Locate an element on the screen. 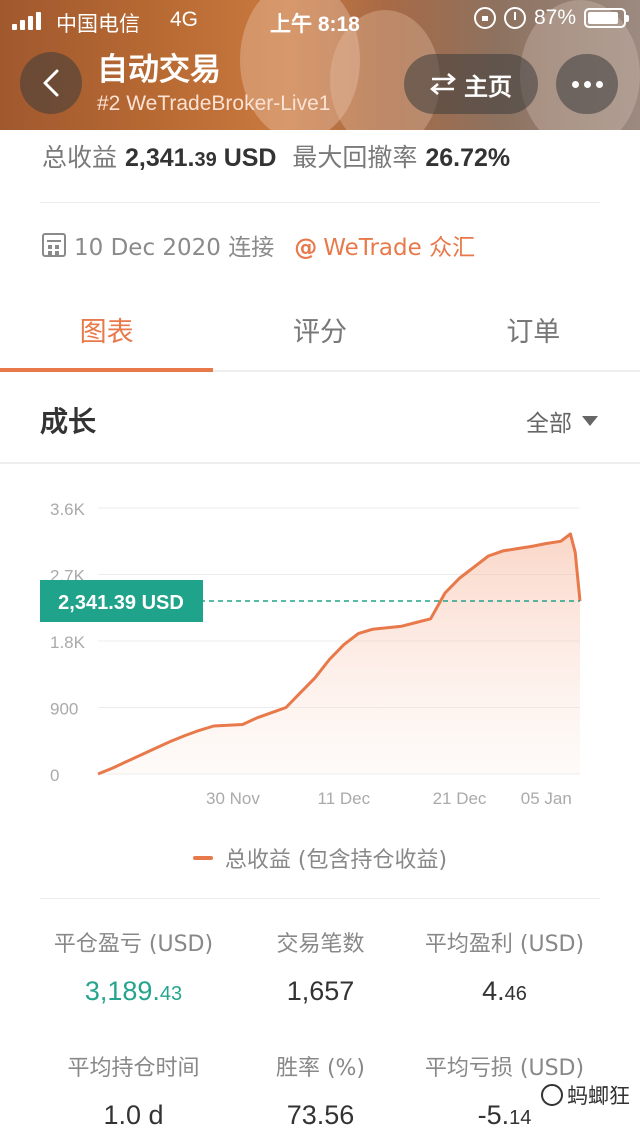 The height and width of the screenshot is (1136, 640). network-label: 4G is located at coordinates (184, 19).